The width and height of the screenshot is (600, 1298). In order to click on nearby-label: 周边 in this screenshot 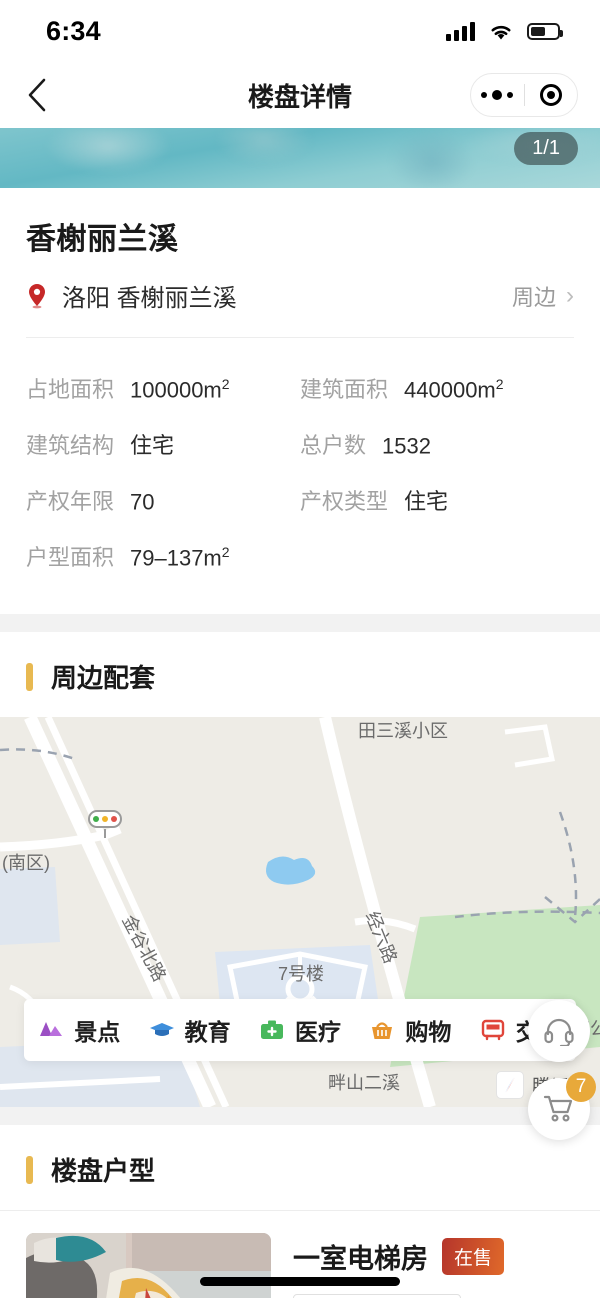, I will do `click(533, 297)`.